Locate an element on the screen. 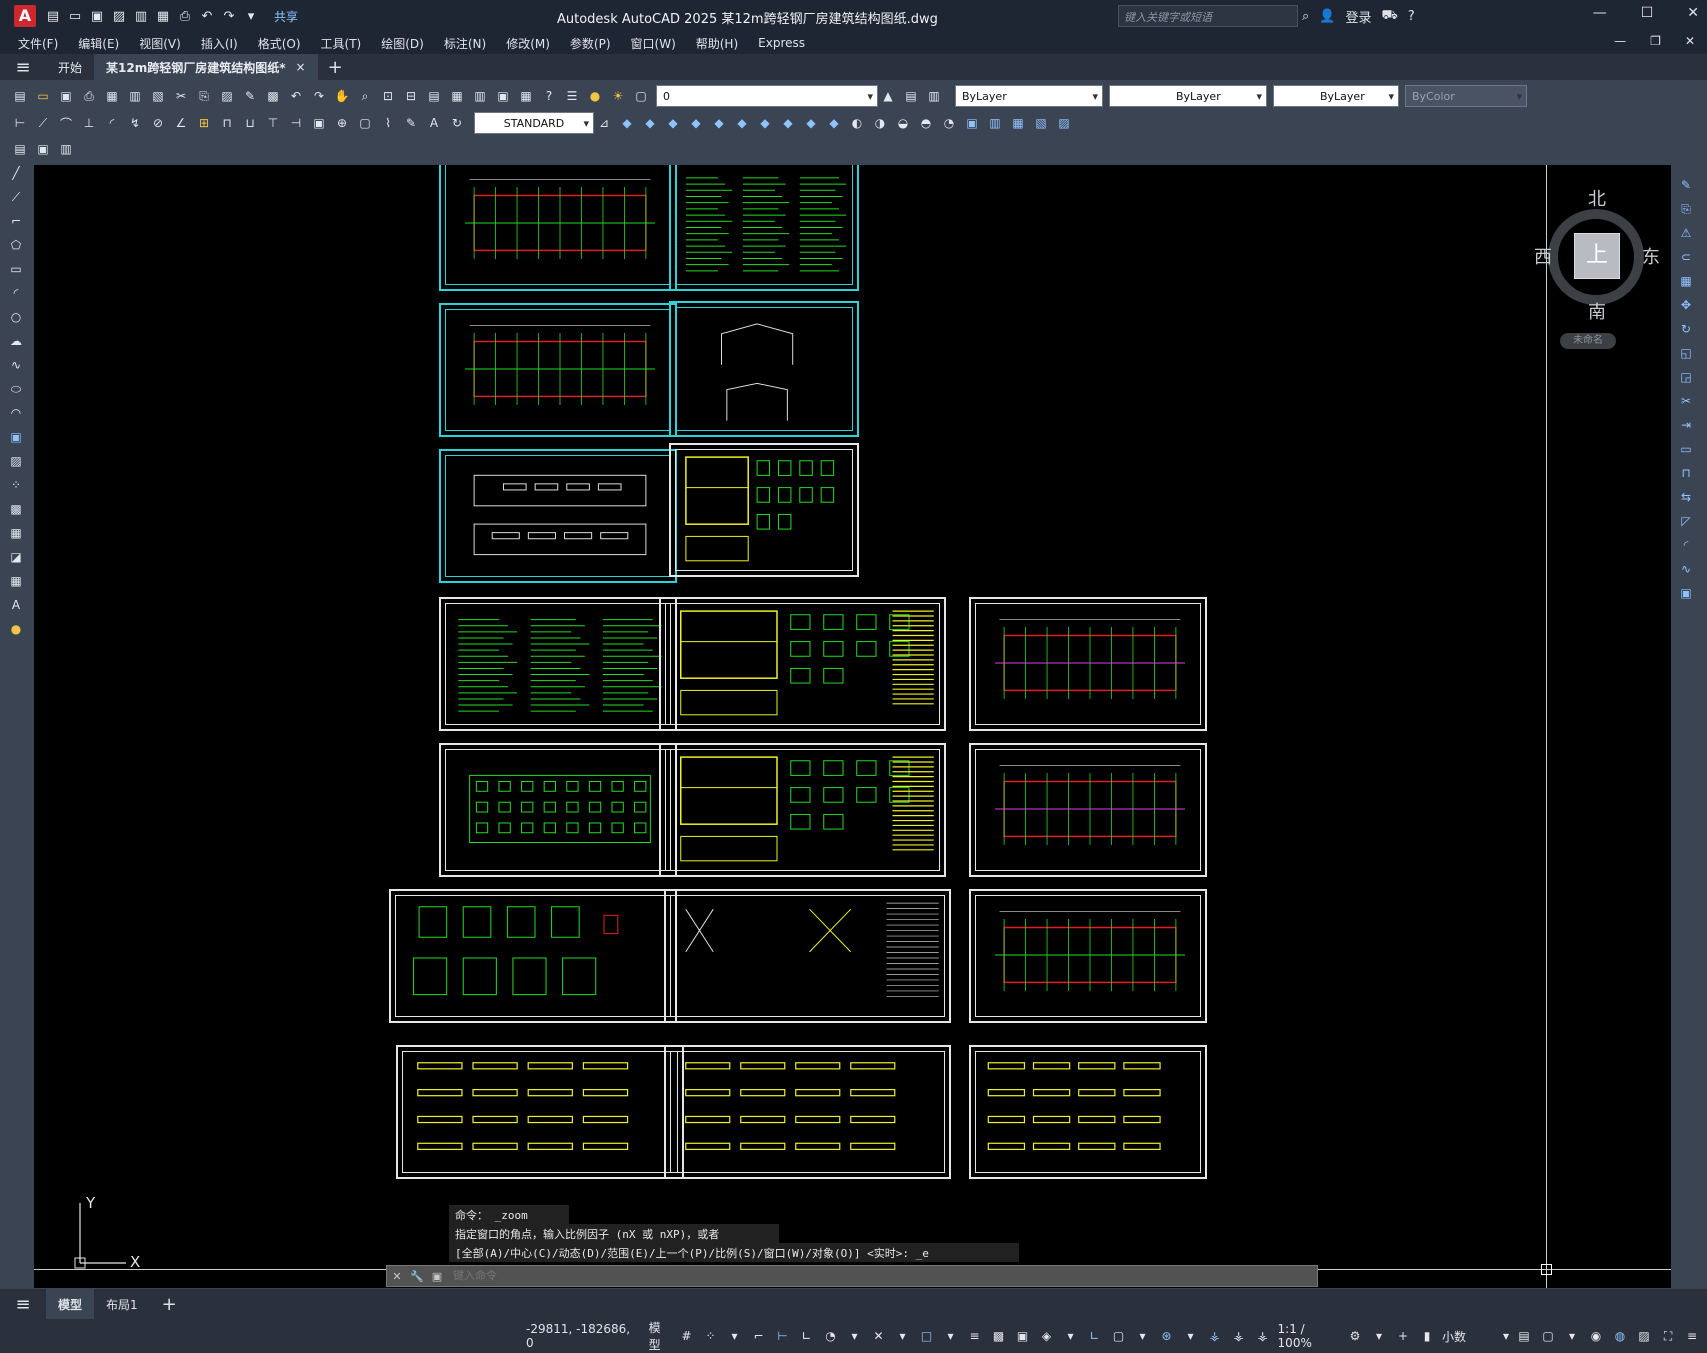 This screenshot has width=1707, height=1353. wcs-menu: 未命名 is located at coordinates (1588, 341).